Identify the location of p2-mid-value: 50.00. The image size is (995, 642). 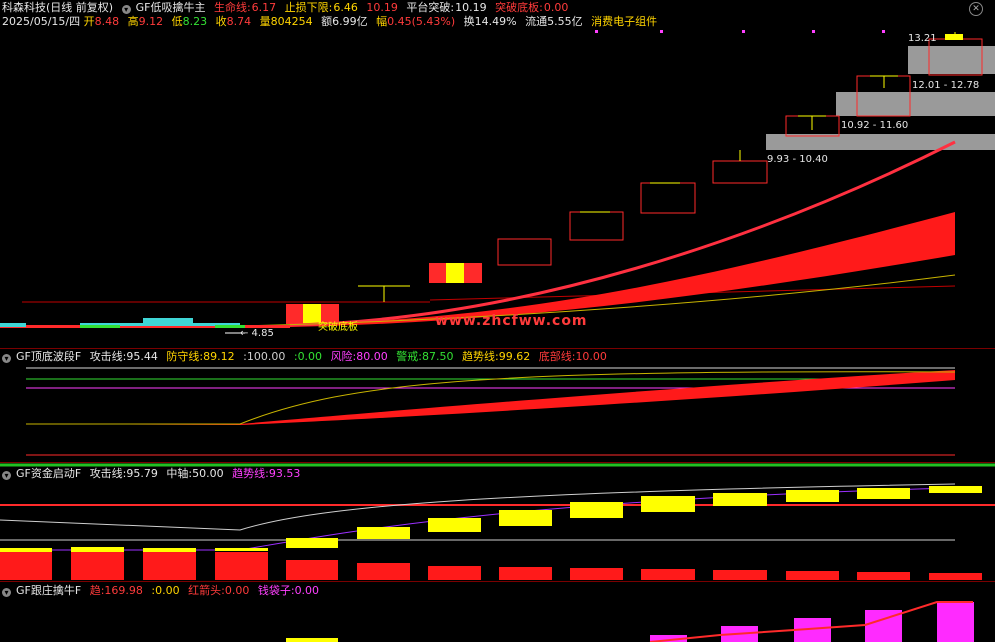
(208, 473).